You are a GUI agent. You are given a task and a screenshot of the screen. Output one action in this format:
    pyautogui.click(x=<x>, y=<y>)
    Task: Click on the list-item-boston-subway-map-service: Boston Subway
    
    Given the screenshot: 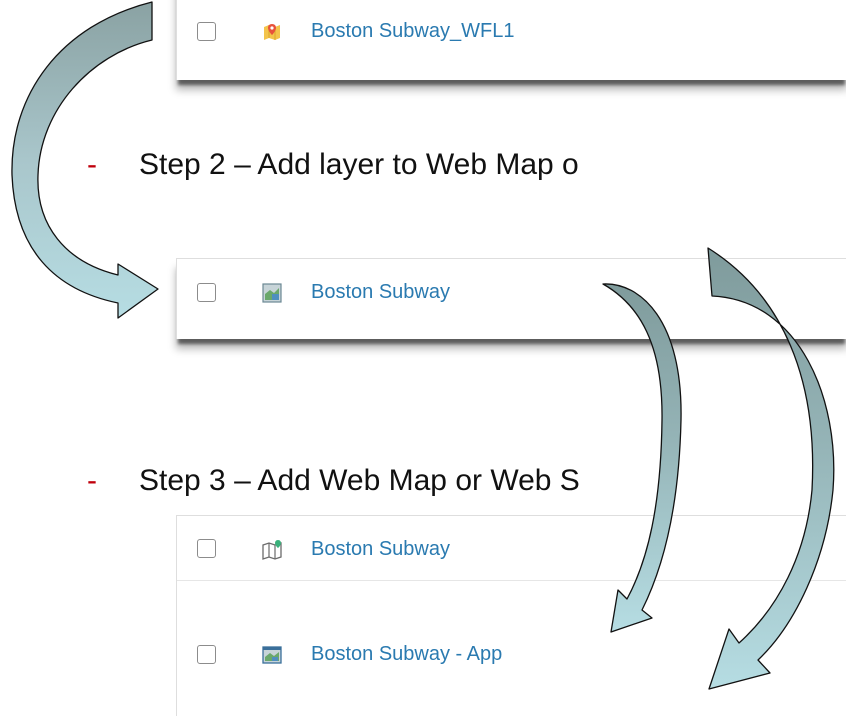 What is the action you would take?
    pyautogui.click(x=511, y=293)
    